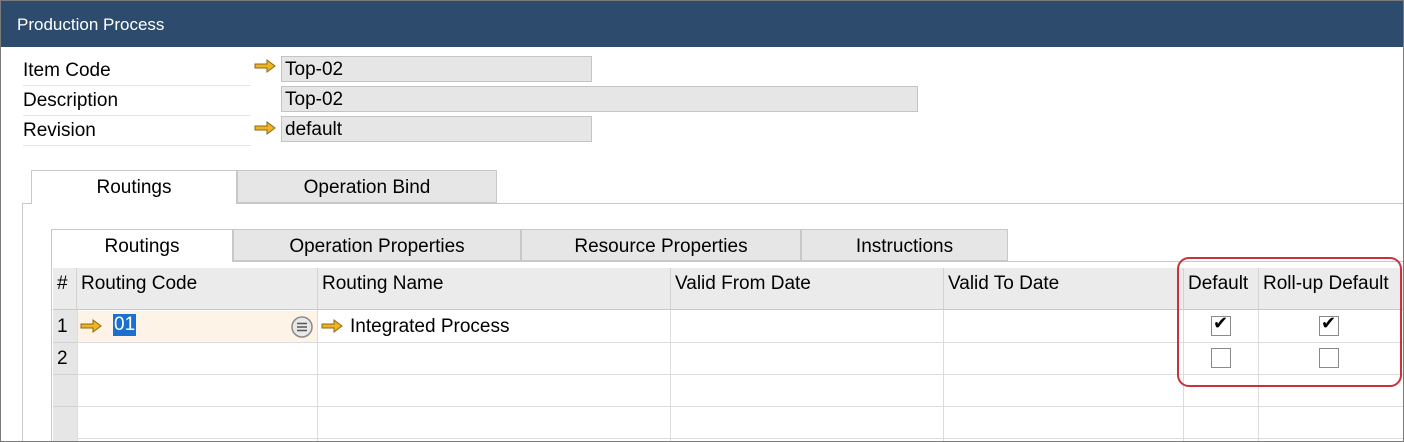  I want to click on highlight-annotation, so click(1289, 322).